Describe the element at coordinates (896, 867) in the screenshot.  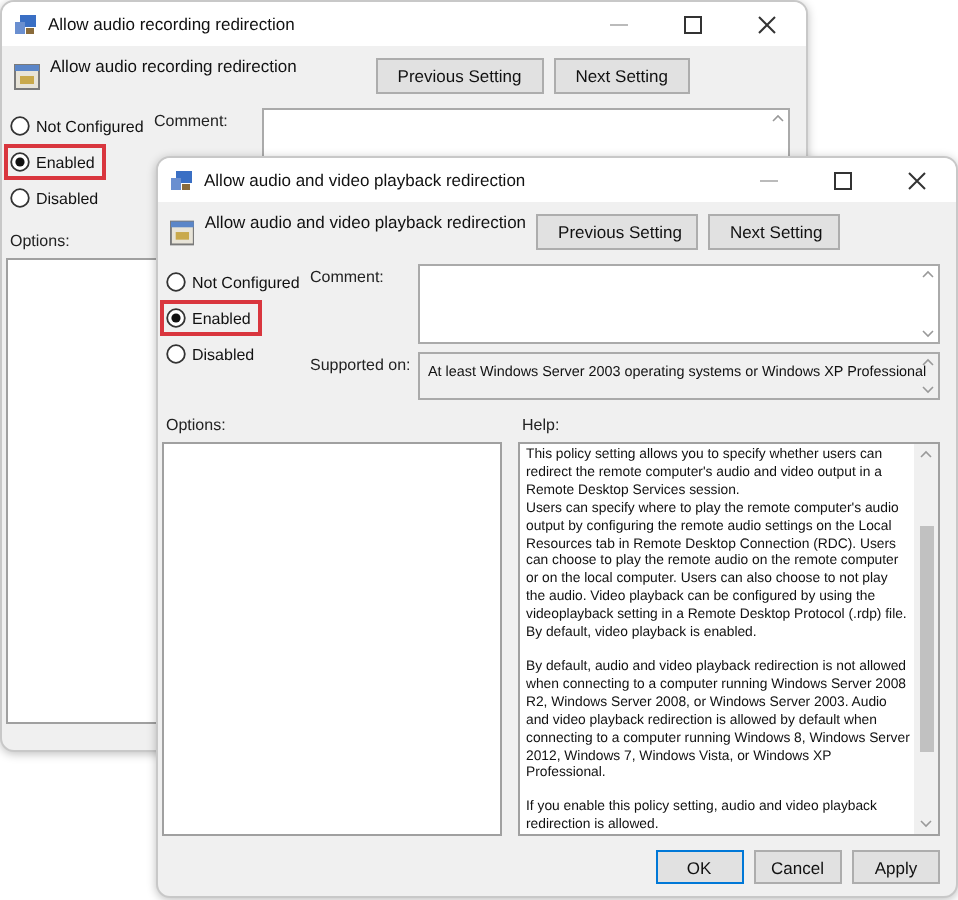
I see `dialog-button: Apply` at that location.